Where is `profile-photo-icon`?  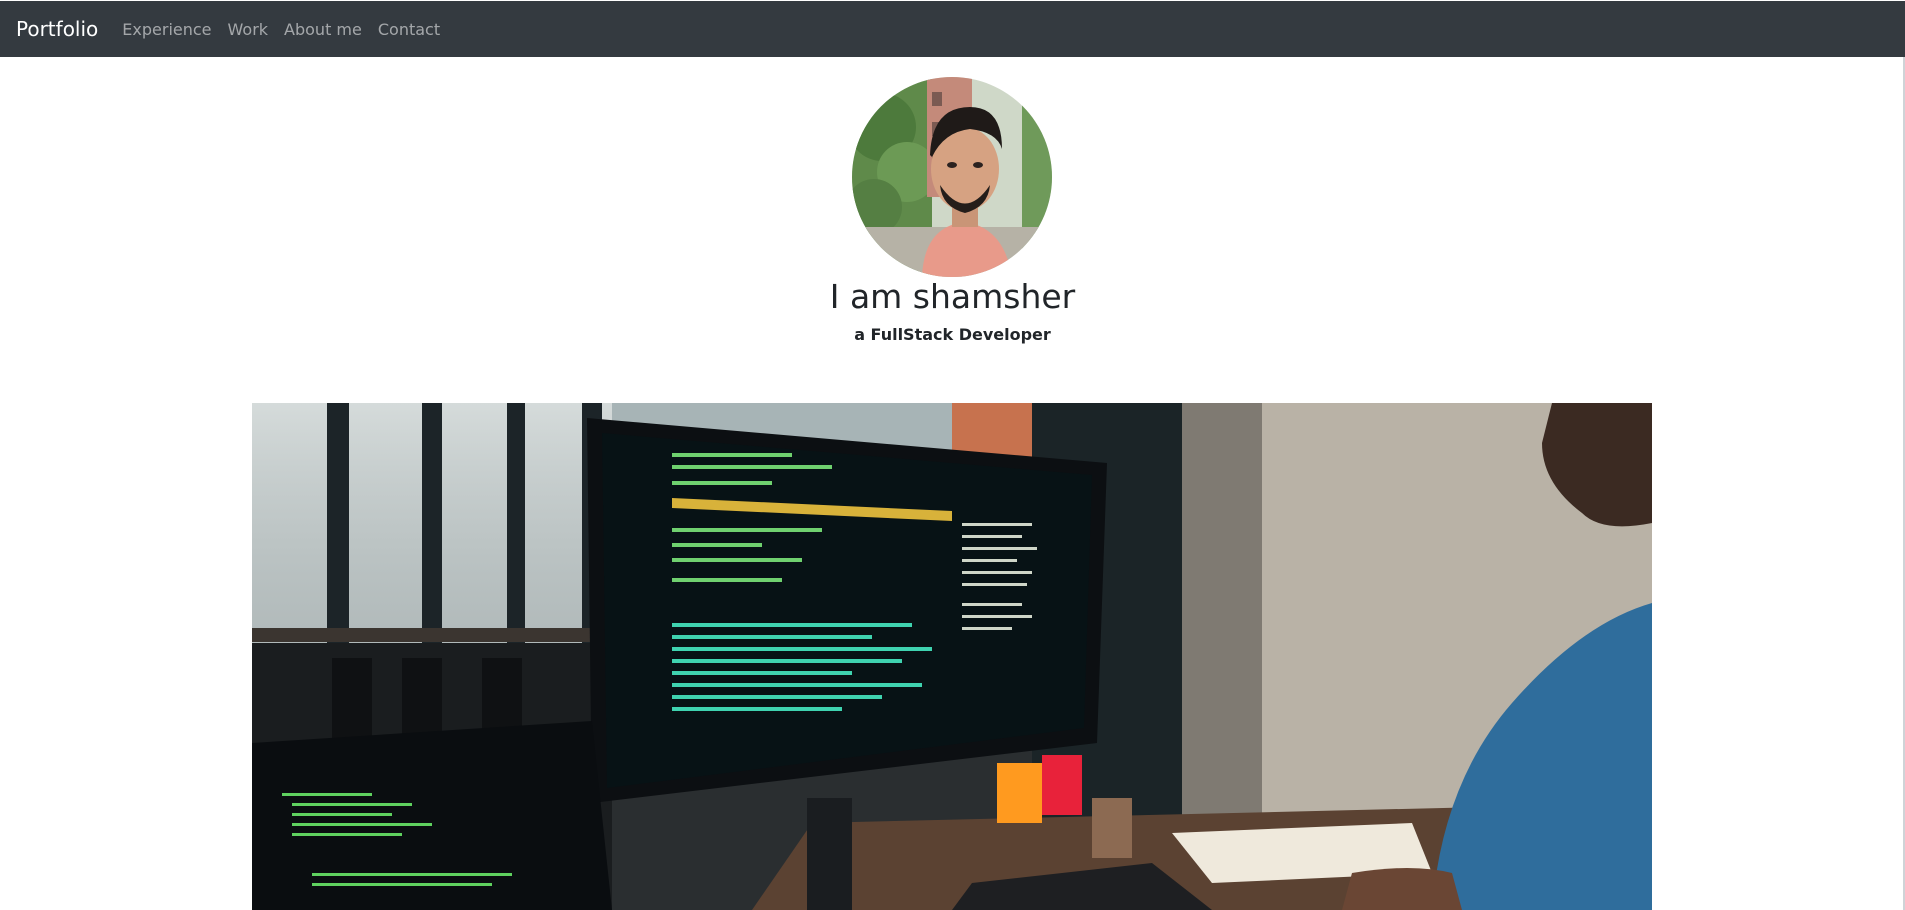 profile-photo-icon is located at coordinates (952, 177).